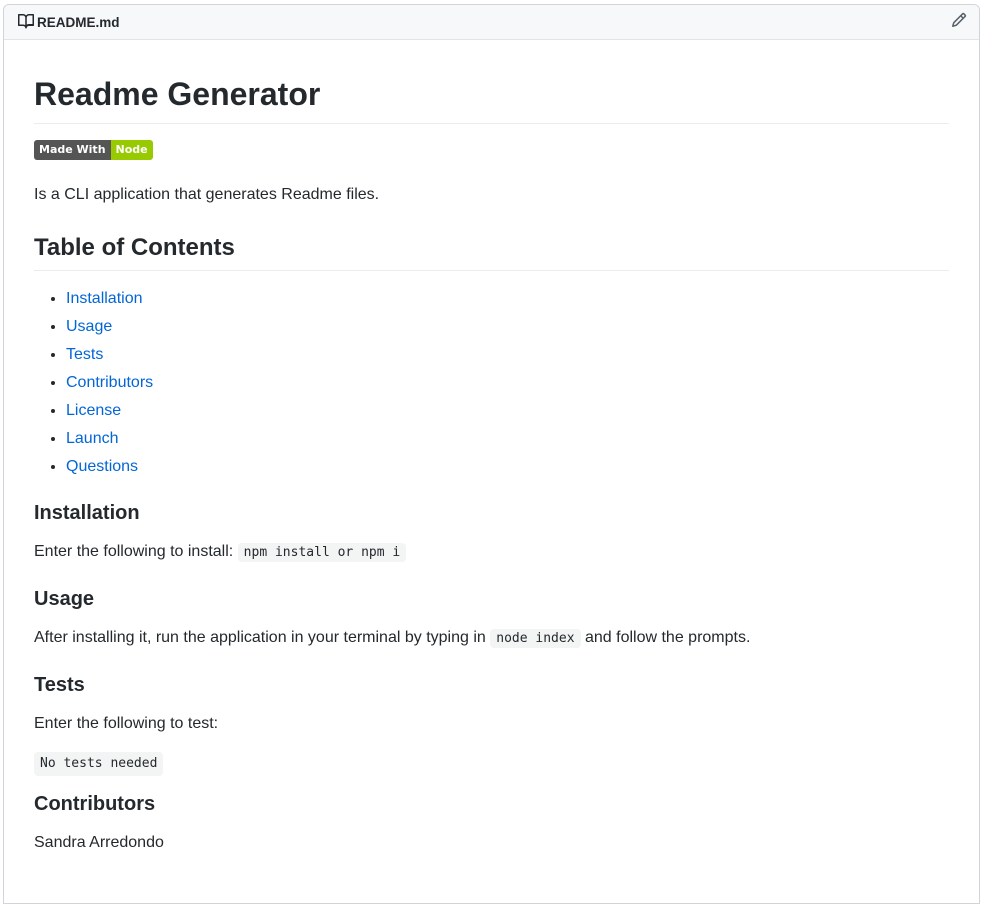 The width and height of the screenshot is (990, 904). Describe the element at coordinates (99, 764) in the screenshot. I see `tests-code-block: No tests needed` at that location.